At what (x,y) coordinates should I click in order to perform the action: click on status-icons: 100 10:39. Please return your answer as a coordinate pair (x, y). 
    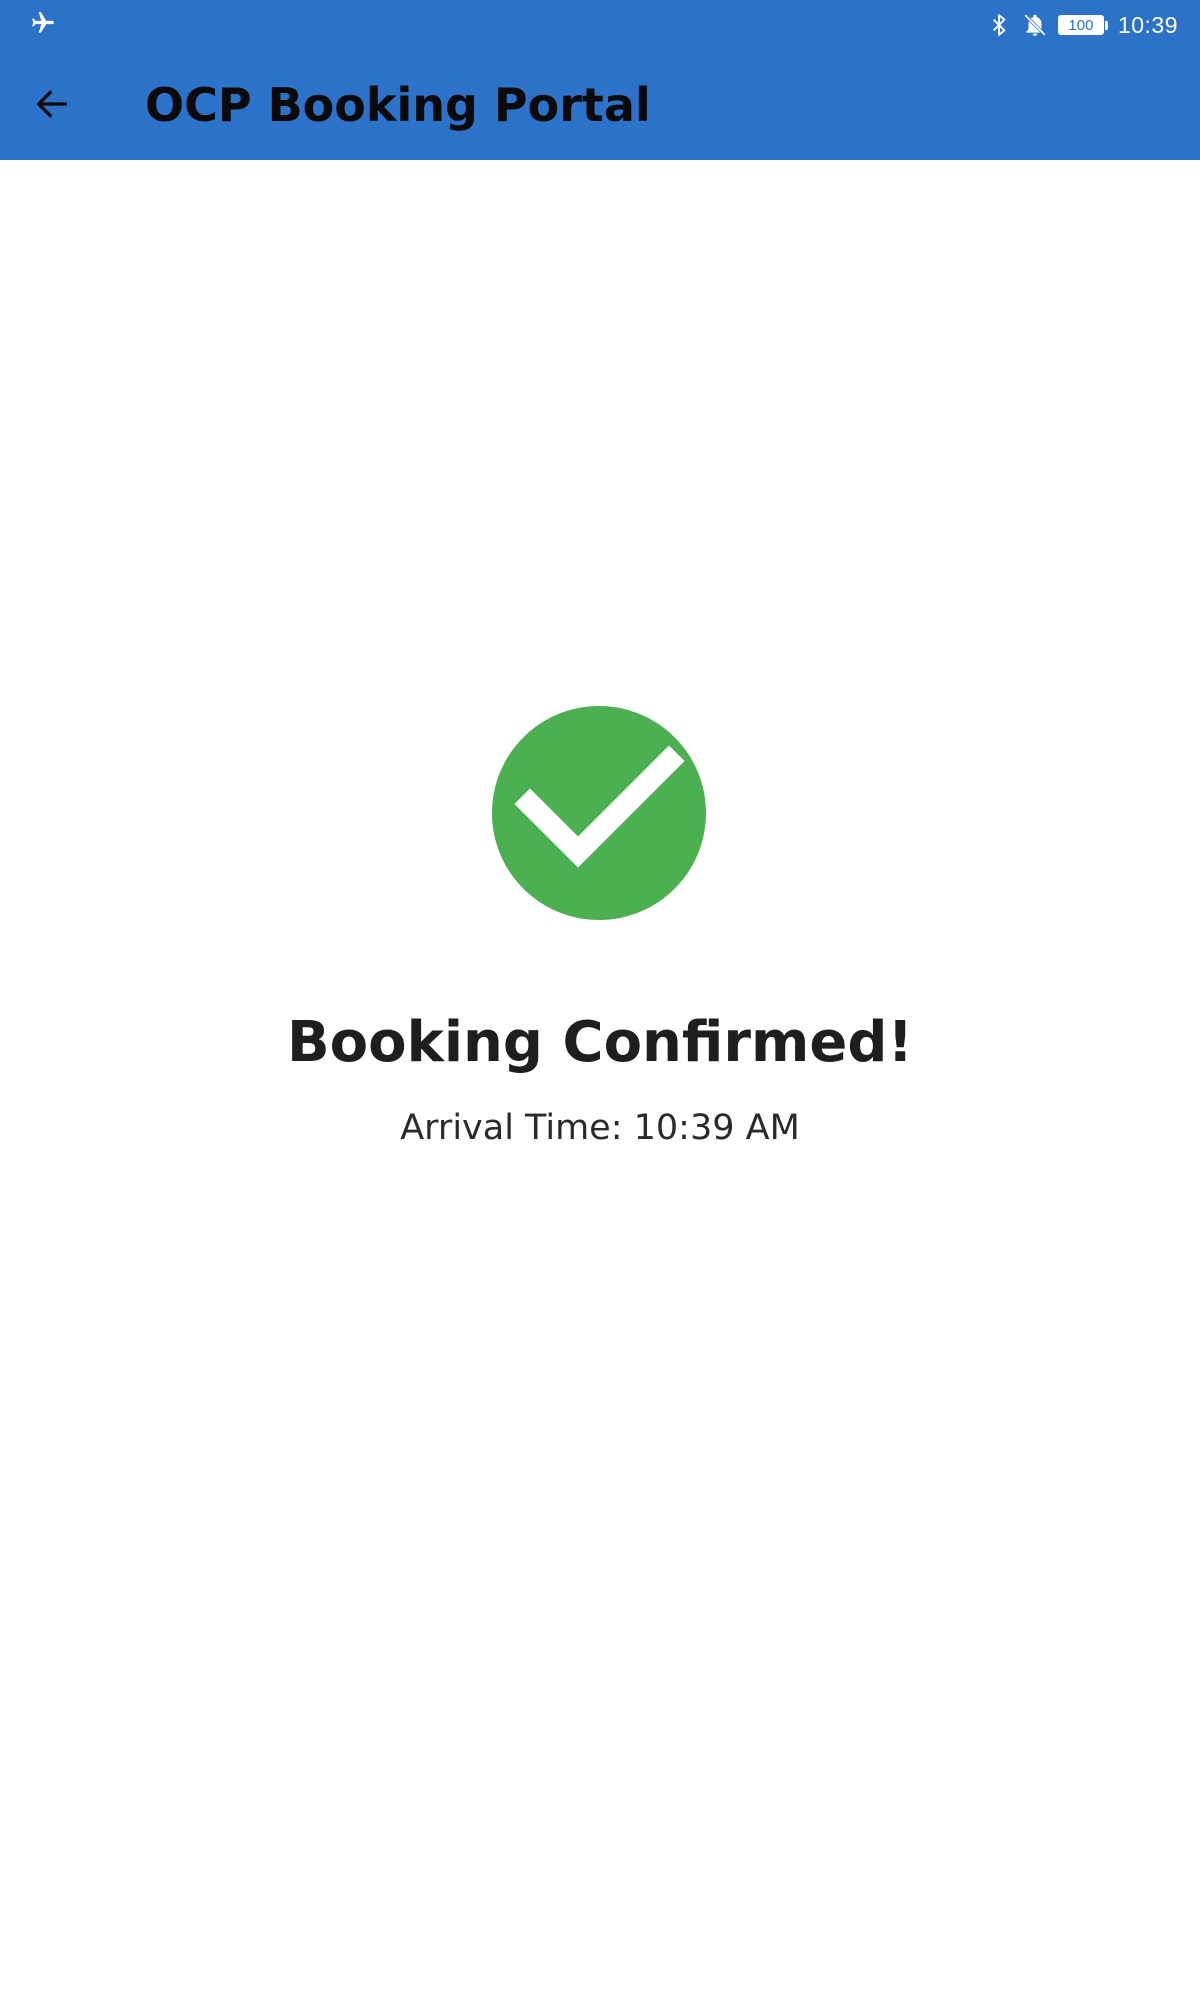
    Looking at the image, I should click on (1082, 25).